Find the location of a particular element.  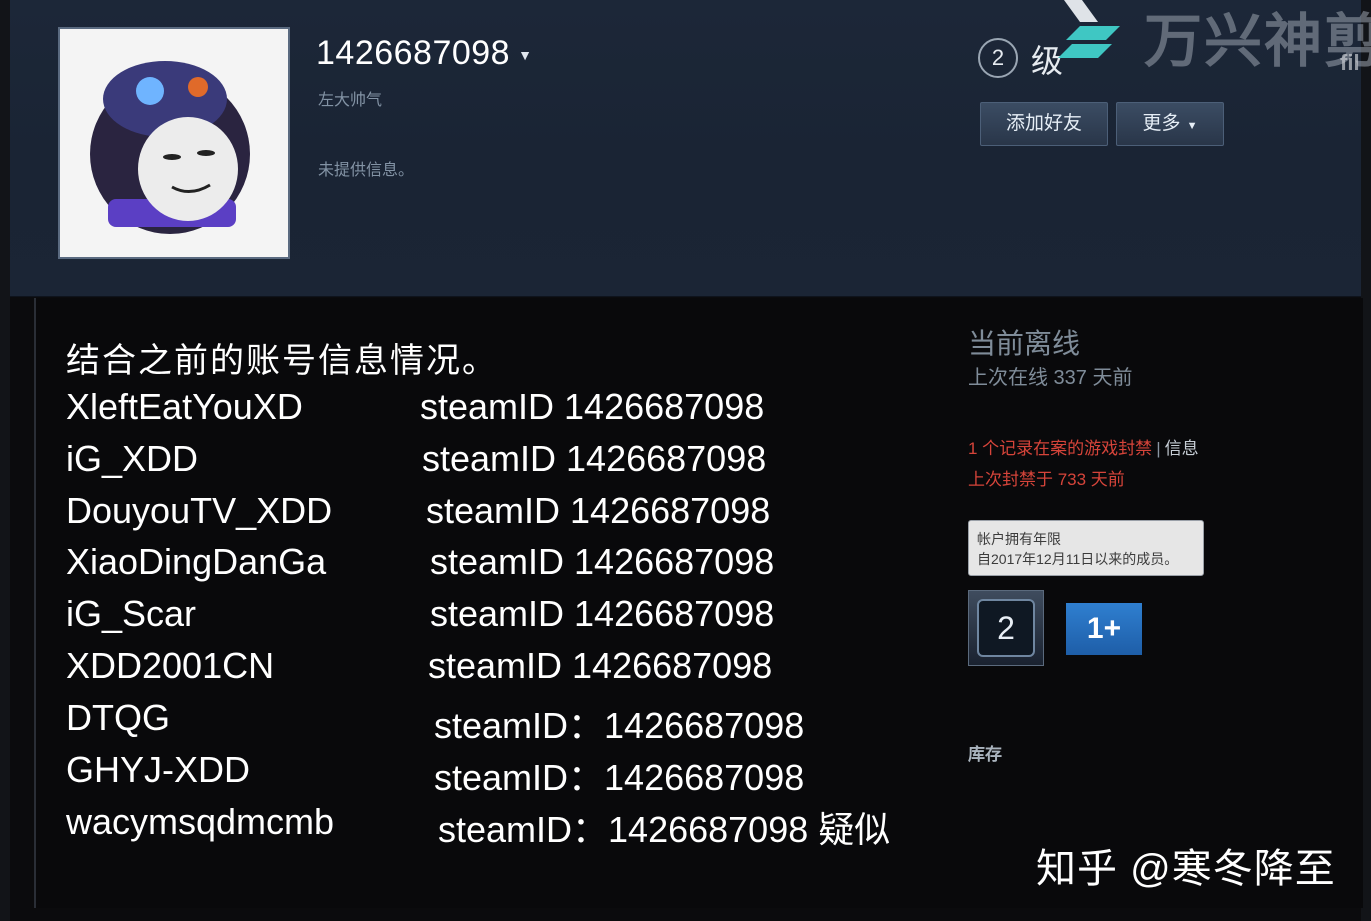

account-name: iG_XDD is located at coordinates (132, 458).